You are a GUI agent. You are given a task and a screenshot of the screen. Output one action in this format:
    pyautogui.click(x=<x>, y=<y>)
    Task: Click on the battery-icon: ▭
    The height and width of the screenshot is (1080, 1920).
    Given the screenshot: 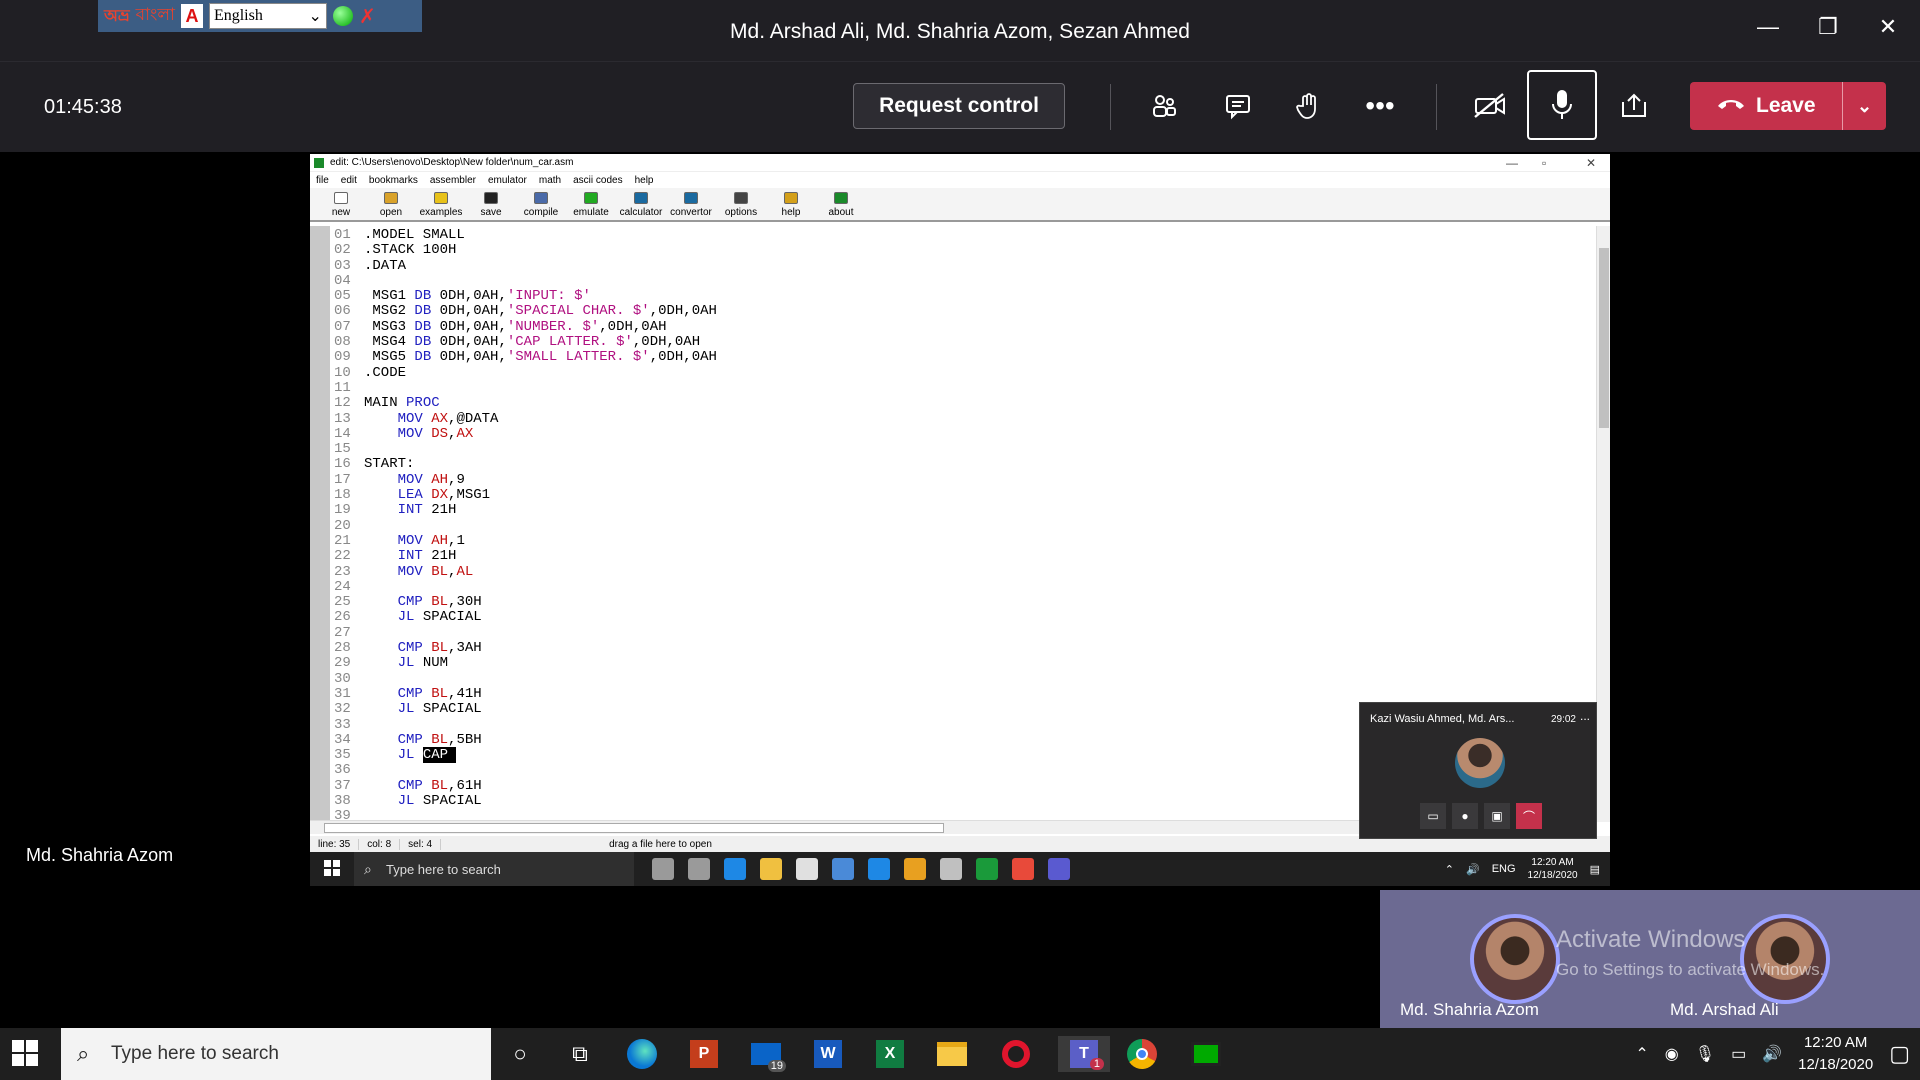 What is the action you would take?
    pyautogui.click(x=1738, y=1054)
    